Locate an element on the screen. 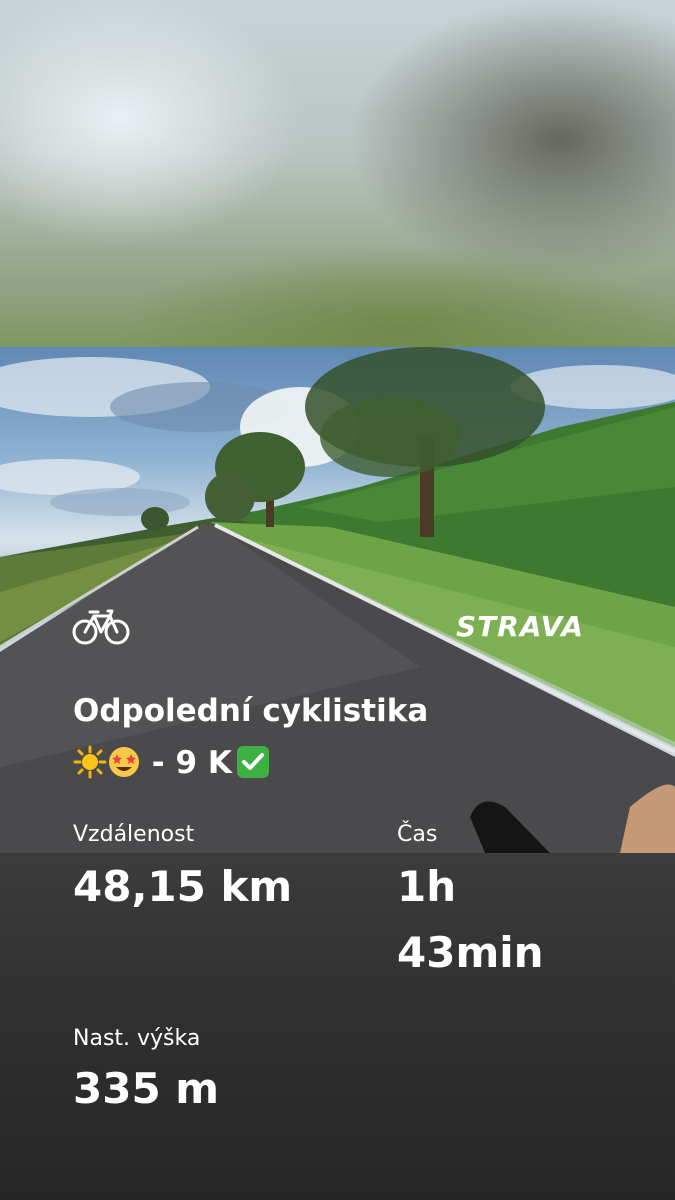 The height and width of the screenshot is (1200, 675). activity-title: Odpolední cyklistika is located at coordinates (251, 711).